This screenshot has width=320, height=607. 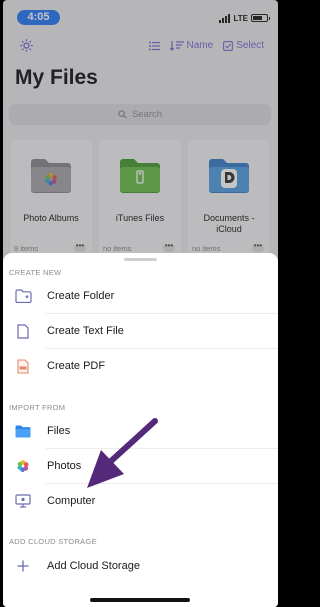 What do you see at coordinates (140, 600) in the screenshot?
I see `home-indicator` at bounding box center [140, 600].